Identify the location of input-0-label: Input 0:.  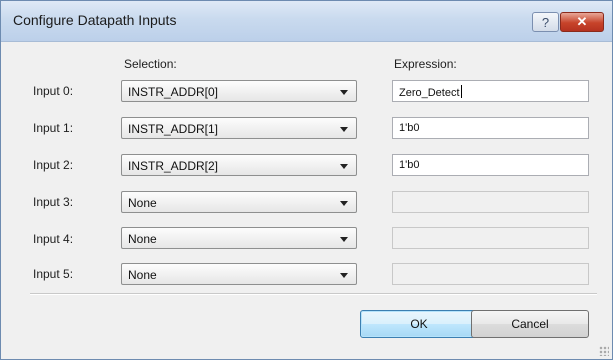
(53, 91).